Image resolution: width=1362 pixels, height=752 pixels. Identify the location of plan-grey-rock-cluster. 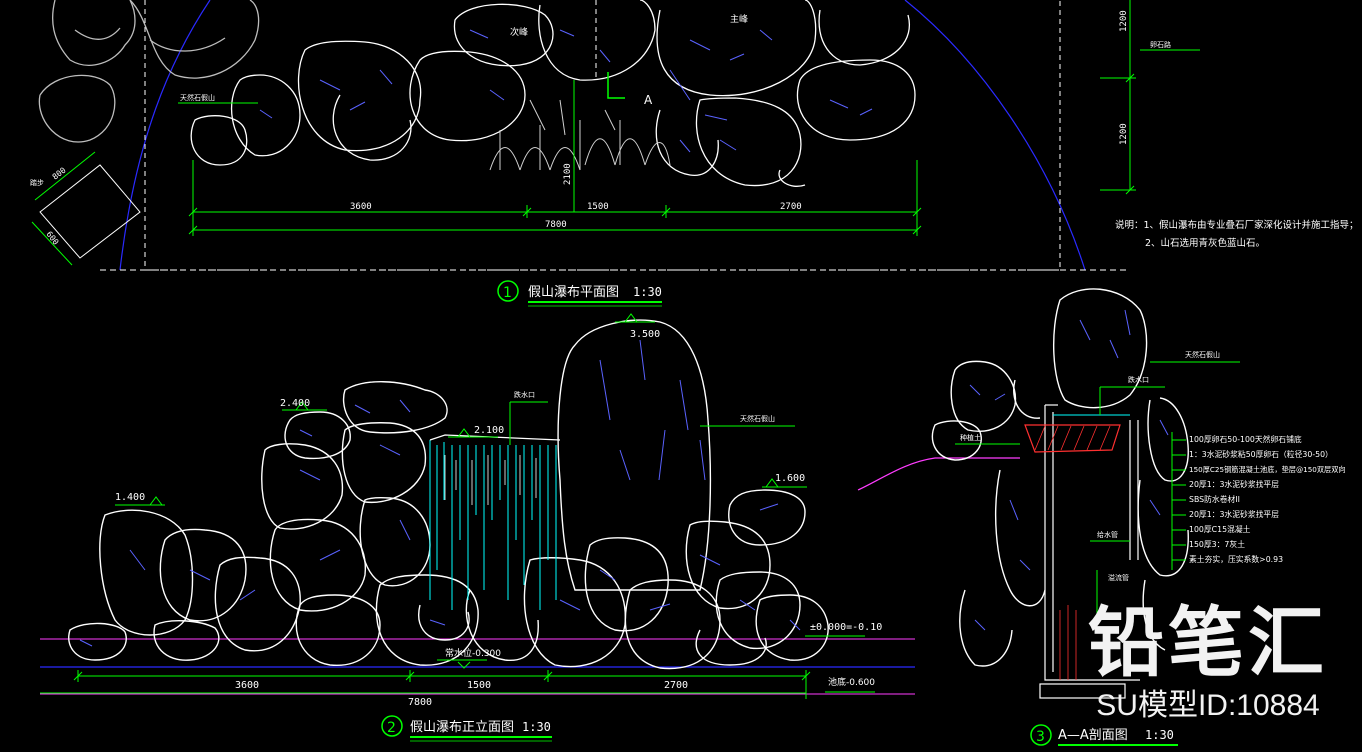
(149, 71).